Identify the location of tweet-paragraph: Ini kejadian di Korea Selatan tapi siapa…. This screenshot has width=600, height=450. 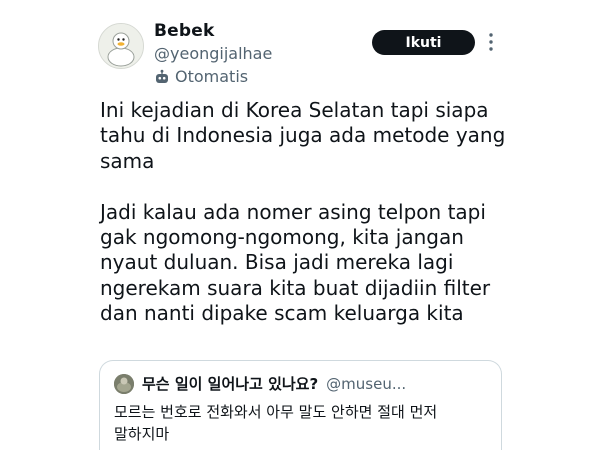
(303, 135).